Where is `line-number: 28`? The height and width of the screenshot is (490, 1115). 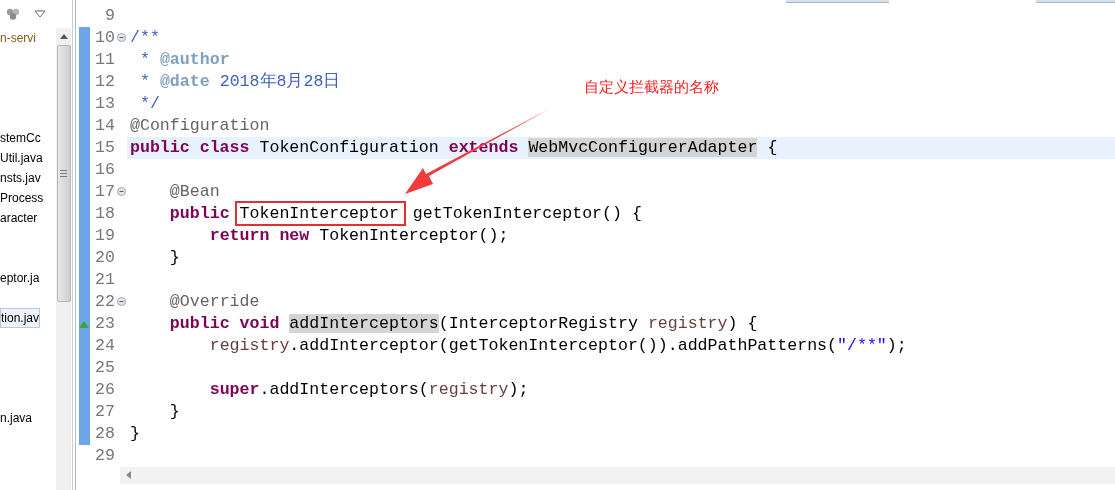
line-number: 28 is located at coordinates (104, 433).